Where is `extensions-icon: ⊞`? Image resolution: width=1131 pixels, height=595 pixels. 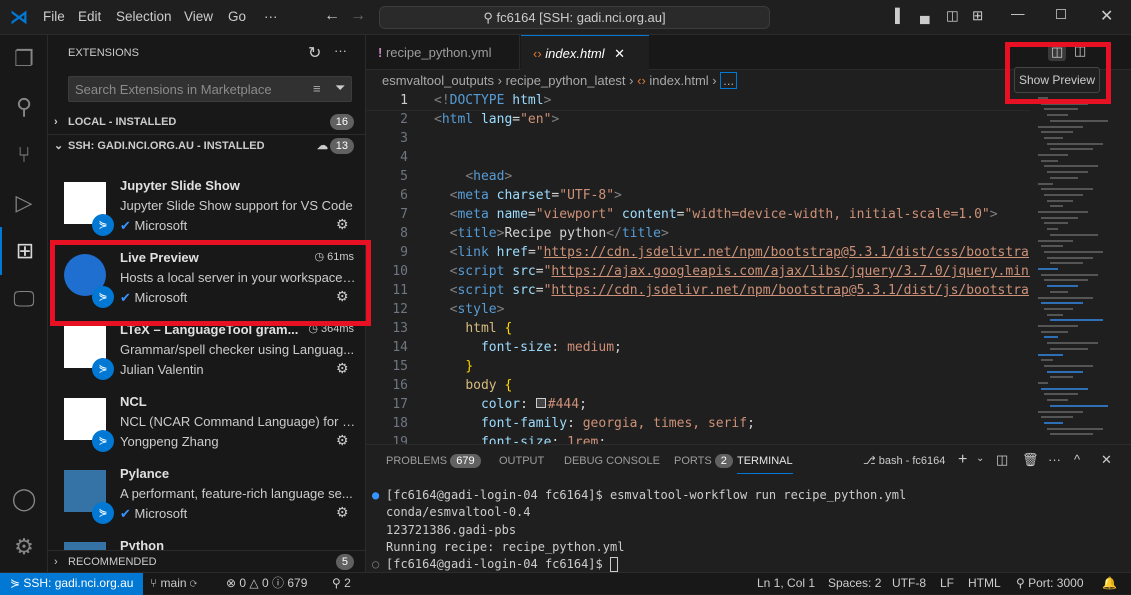
extensions-icon: ⊞ is located at coordinates (24, 251).